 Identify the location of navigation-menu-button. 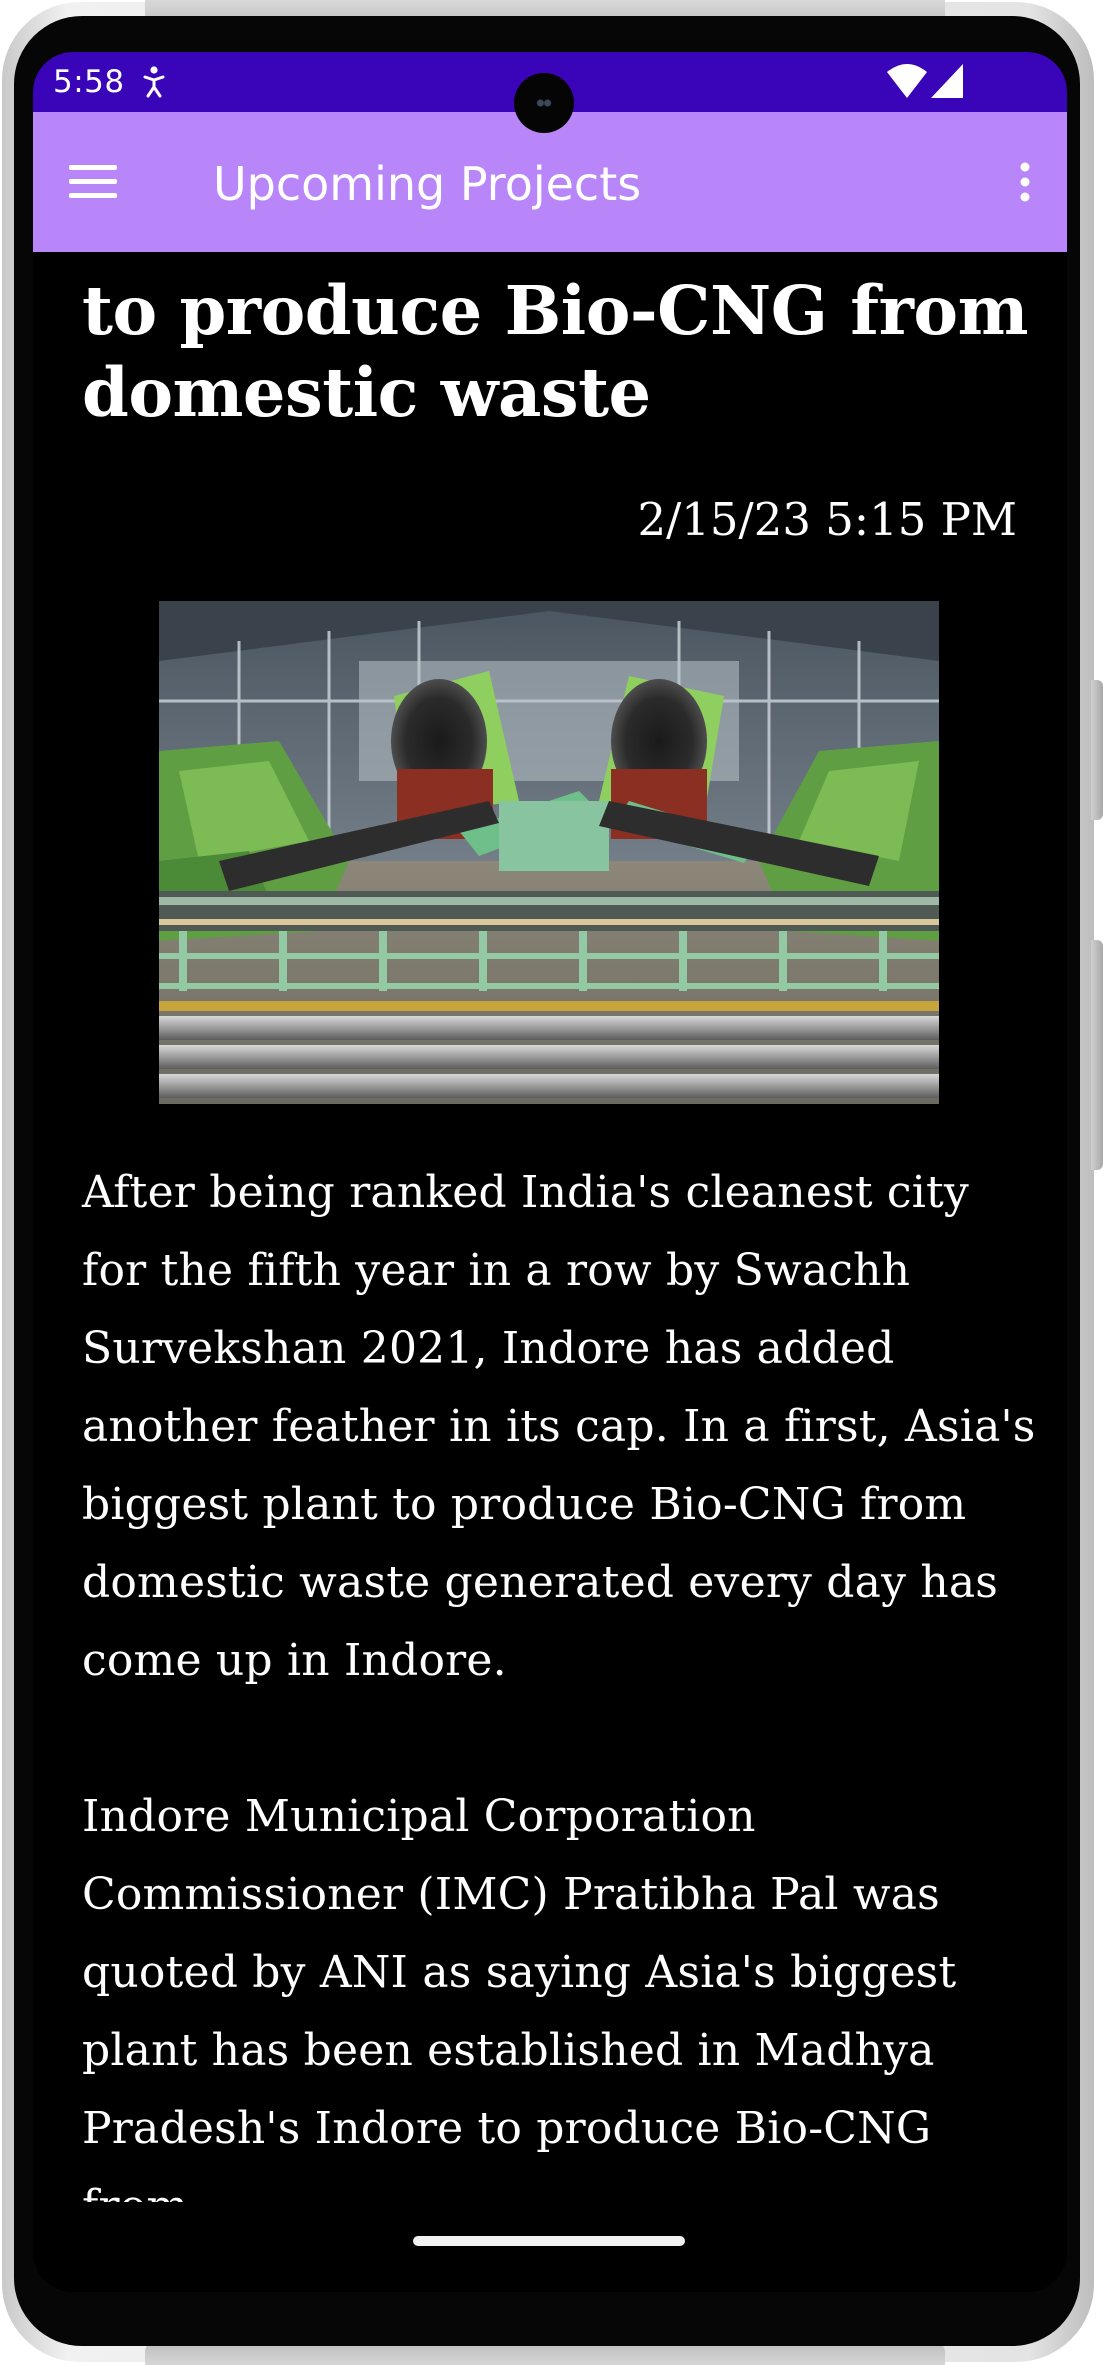
(93, 182).